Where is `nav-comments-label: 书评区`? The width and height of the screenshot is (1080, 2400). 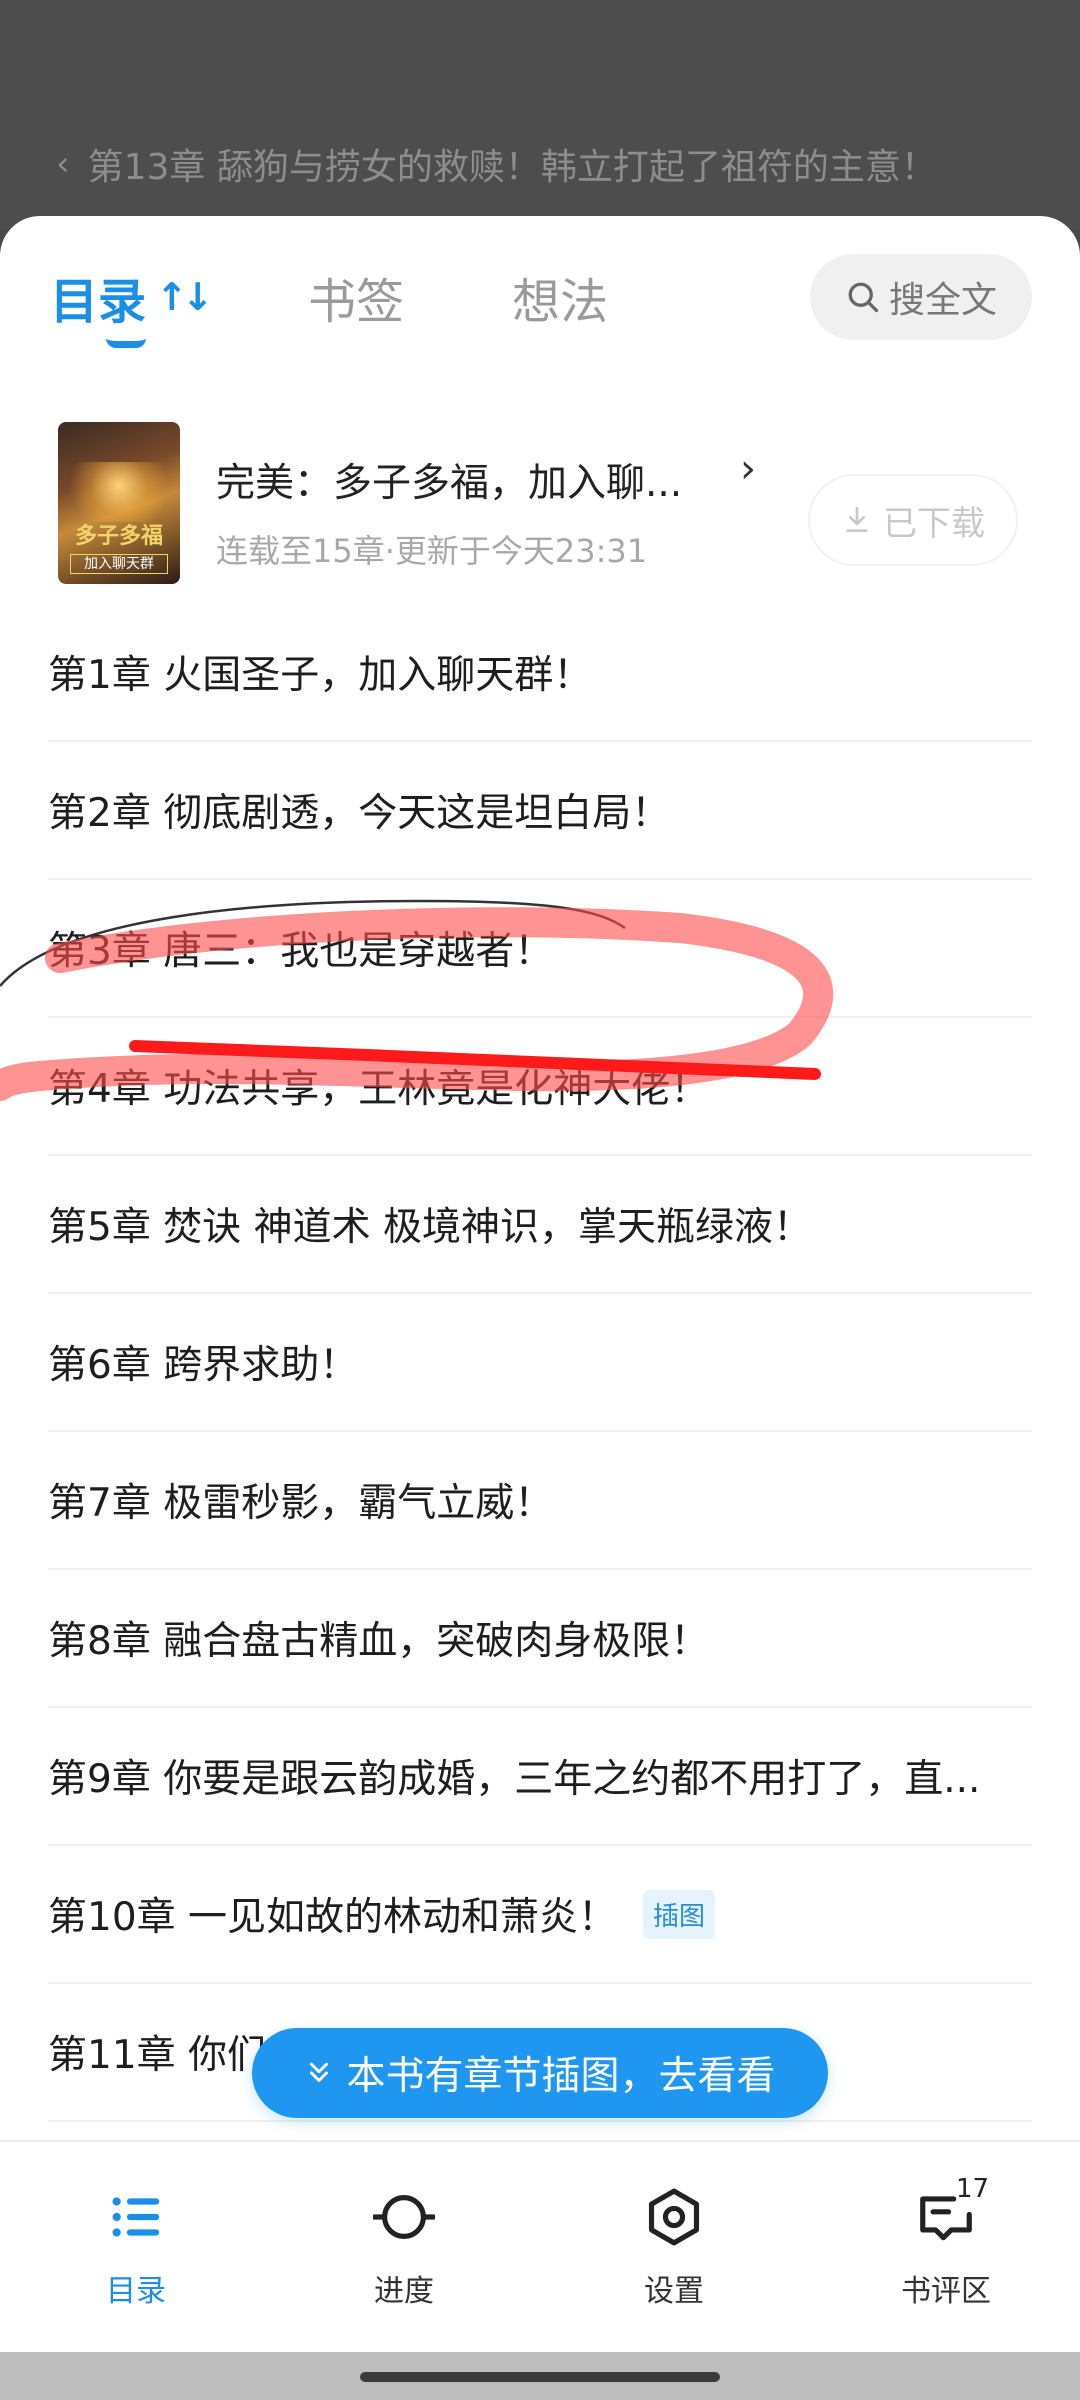
nav-comments-label: 书评区 is located at coordinates (946, 2291).